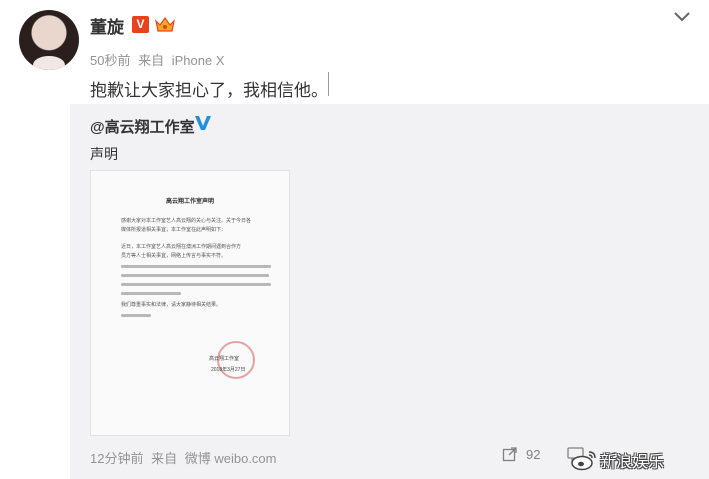 The height and width of the screenshot is (479, 709). I want to click on repost-source: 微博 weibo.com, so click(231, 458).